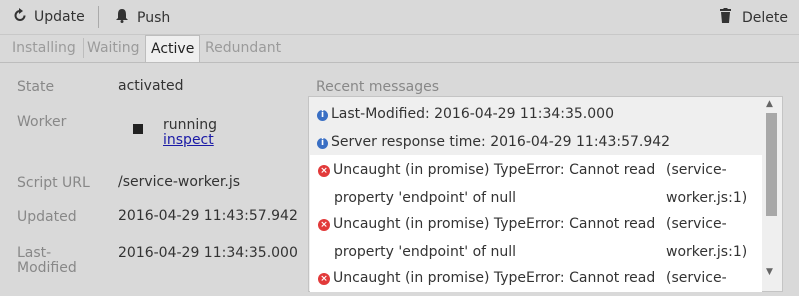 The image size is (799, 296). I want to click on message-info: i Last-Modified: 2016-04-29 11:34:35.000, so click(465, 114).